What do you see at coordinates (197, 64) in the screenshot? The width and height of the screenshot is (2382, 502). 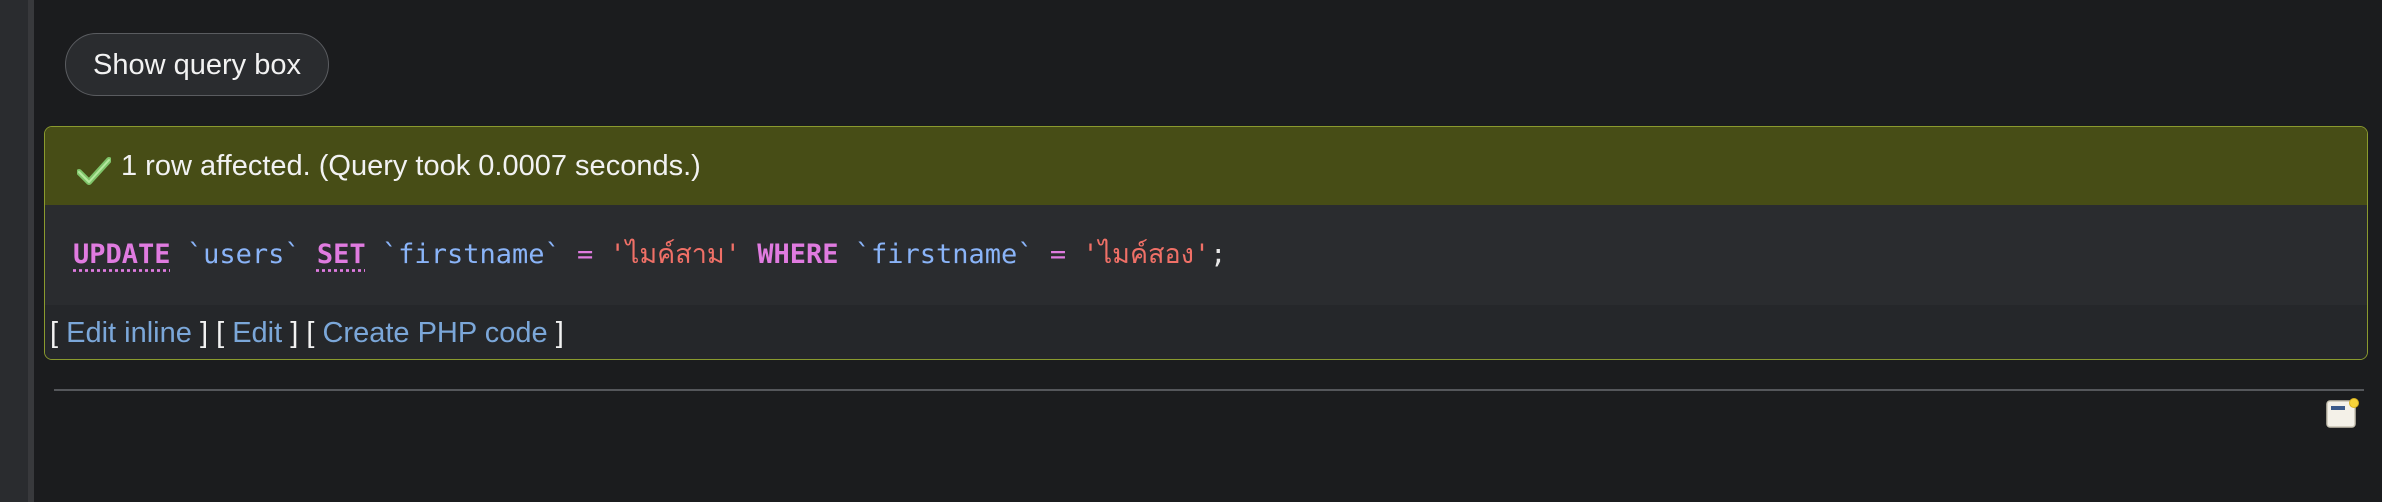 I see `show-query-box-button: Show query box` at bounding box center [197, 64].